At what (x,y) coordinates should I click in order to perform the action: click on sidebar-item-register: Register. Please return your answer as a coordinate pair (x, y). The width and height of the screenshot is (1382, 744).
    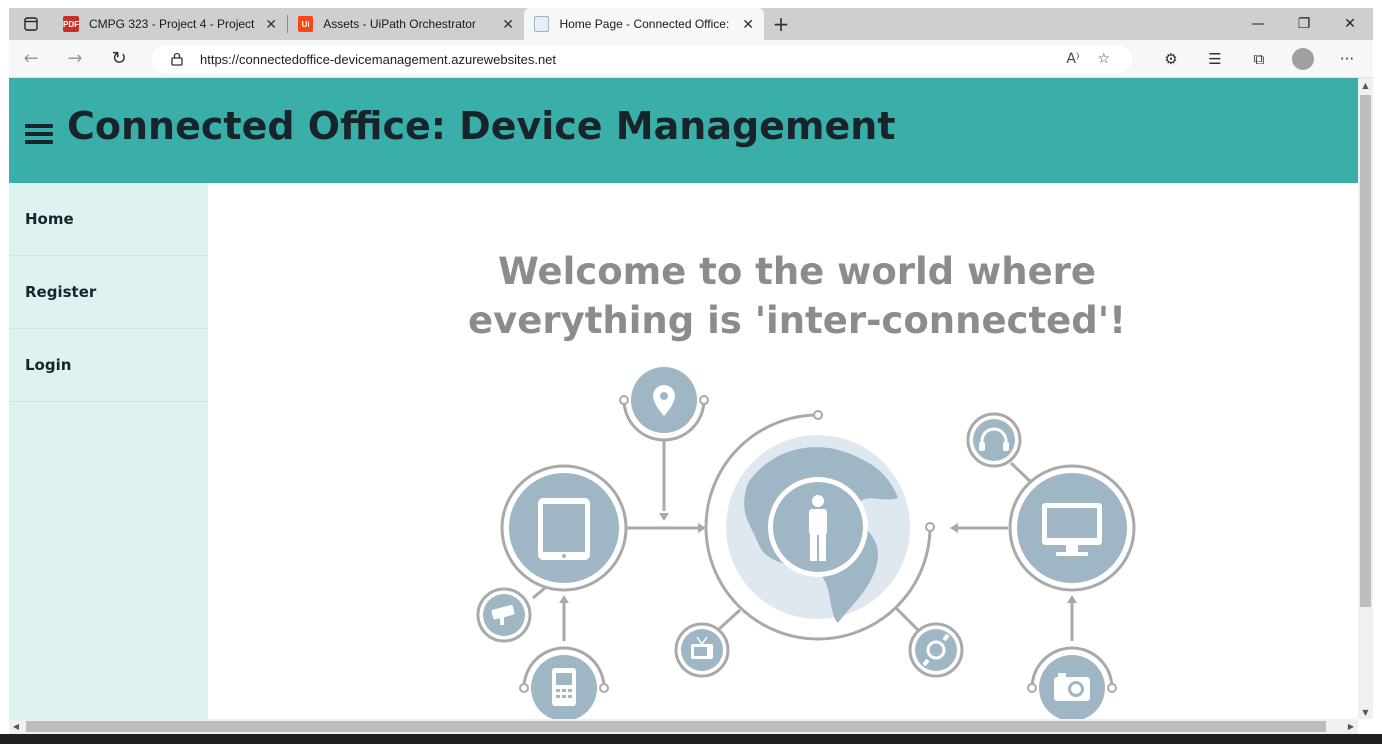
    Looking at the image, I should click on (108, 292).